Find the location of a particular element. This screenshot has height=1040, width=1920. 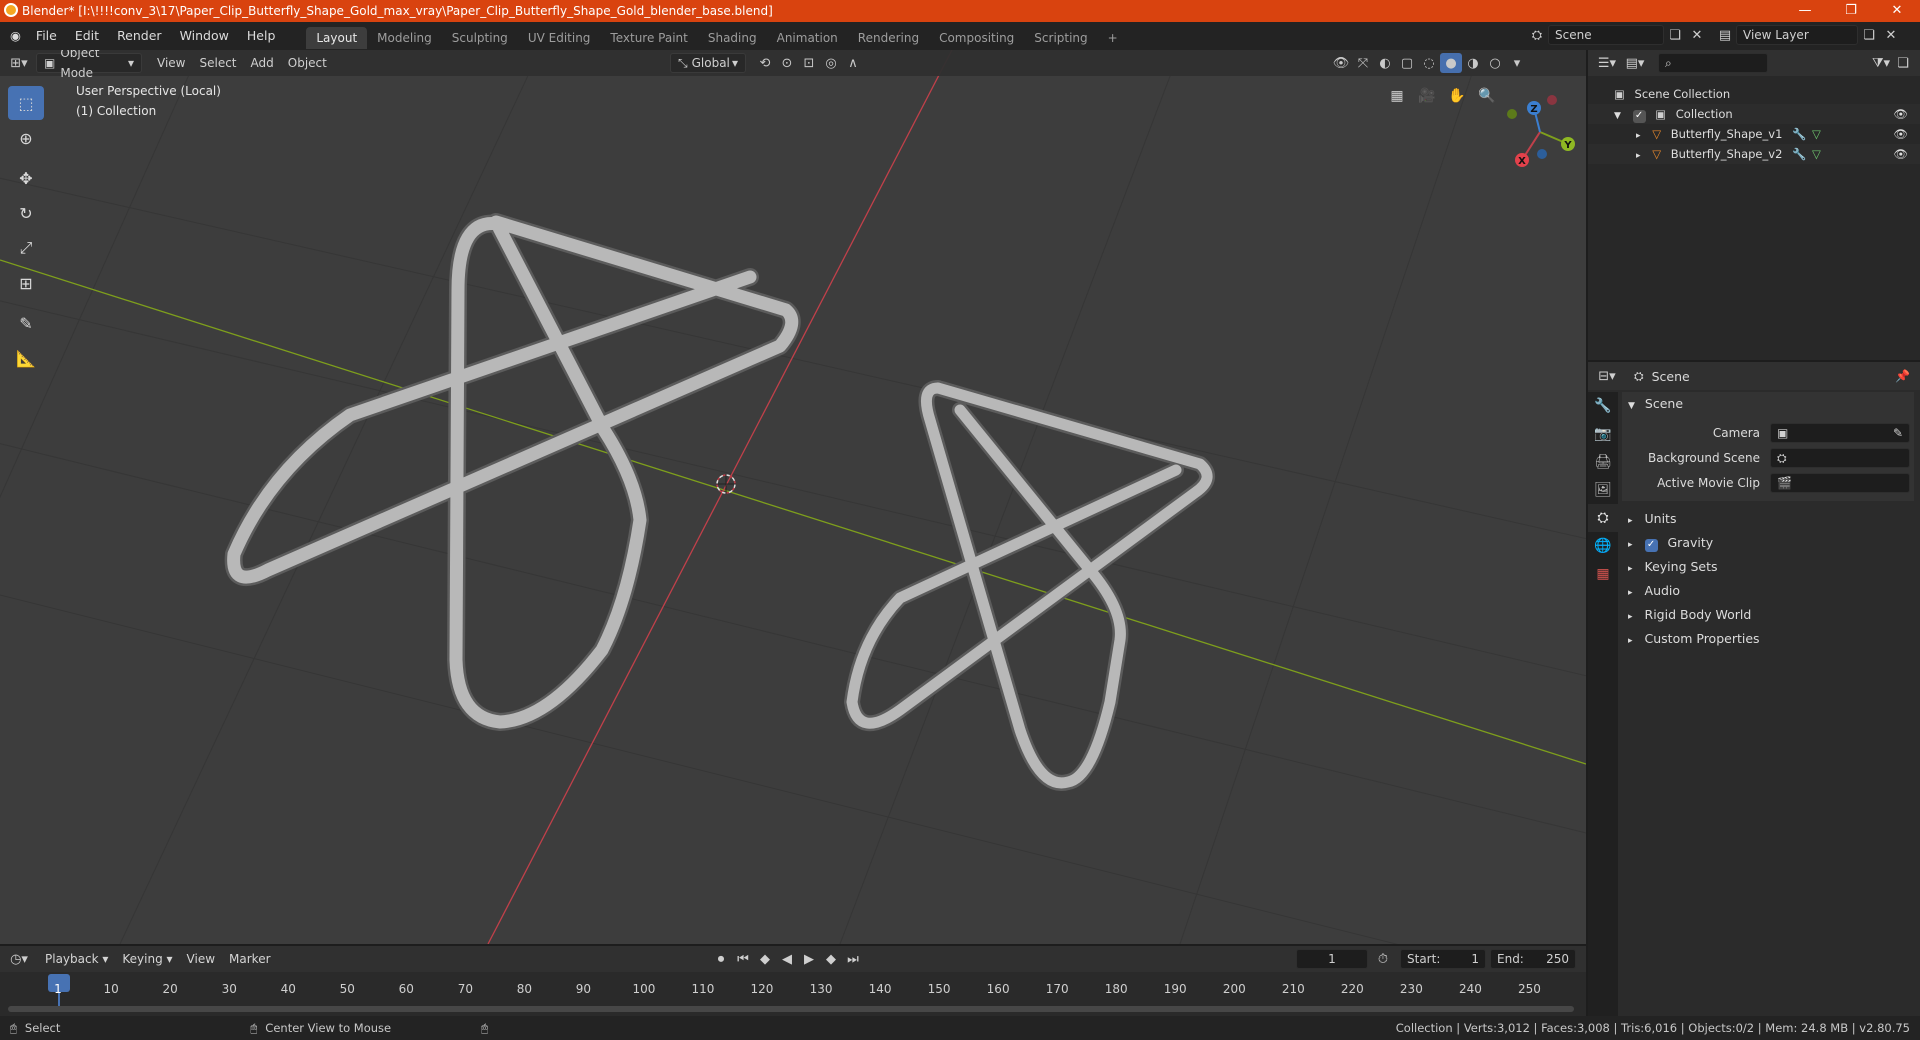

xray-toggle-icon: ▢ is located at coordinates (1407, 63).